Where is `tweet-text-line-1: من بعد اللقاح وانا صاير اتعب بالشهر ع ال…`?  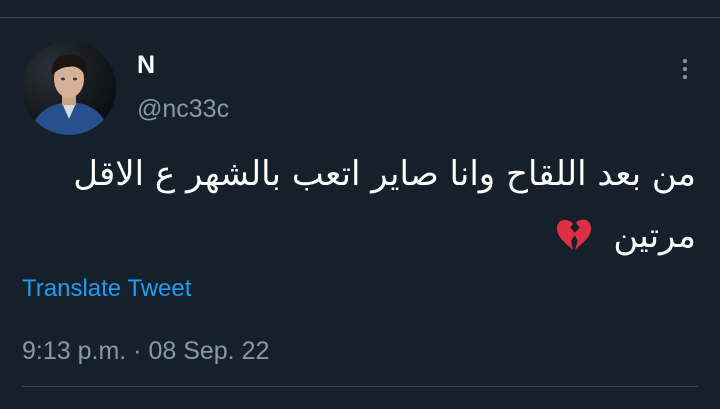
tweet-text-line-1: من بعد اللقاح وانا صاير اتعب بالشهر ع ال… is located at coordinates (384, 174).